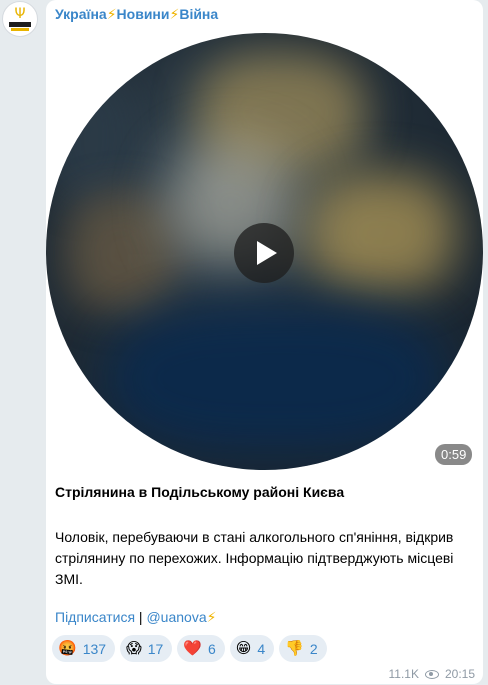 This screenshot has width=488, height=685. Describe the element at coordinates (20, 14) in the screenshot. I see `trident-logo-icon: Ψ` at that location.